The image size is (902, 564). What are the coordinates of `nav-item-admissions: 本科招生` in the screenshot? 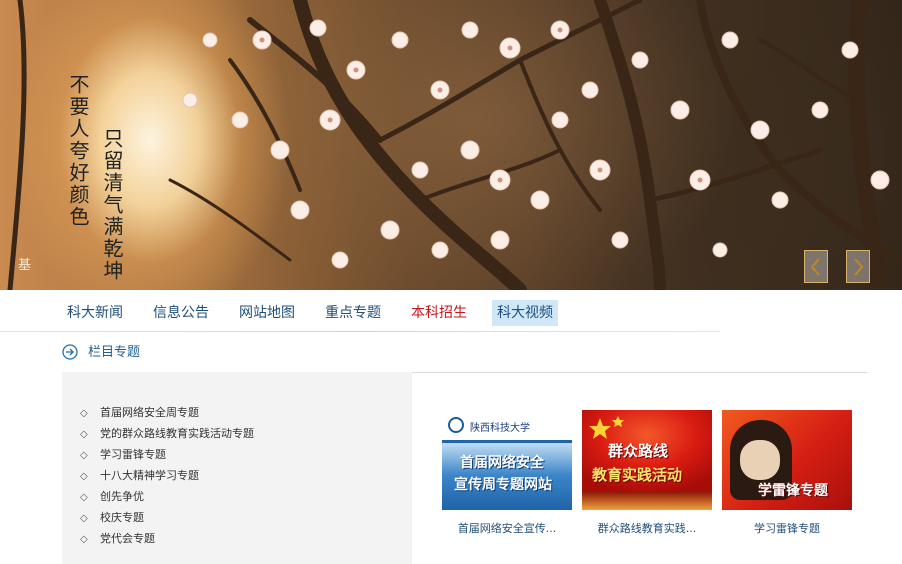 It's located at (439, 313).